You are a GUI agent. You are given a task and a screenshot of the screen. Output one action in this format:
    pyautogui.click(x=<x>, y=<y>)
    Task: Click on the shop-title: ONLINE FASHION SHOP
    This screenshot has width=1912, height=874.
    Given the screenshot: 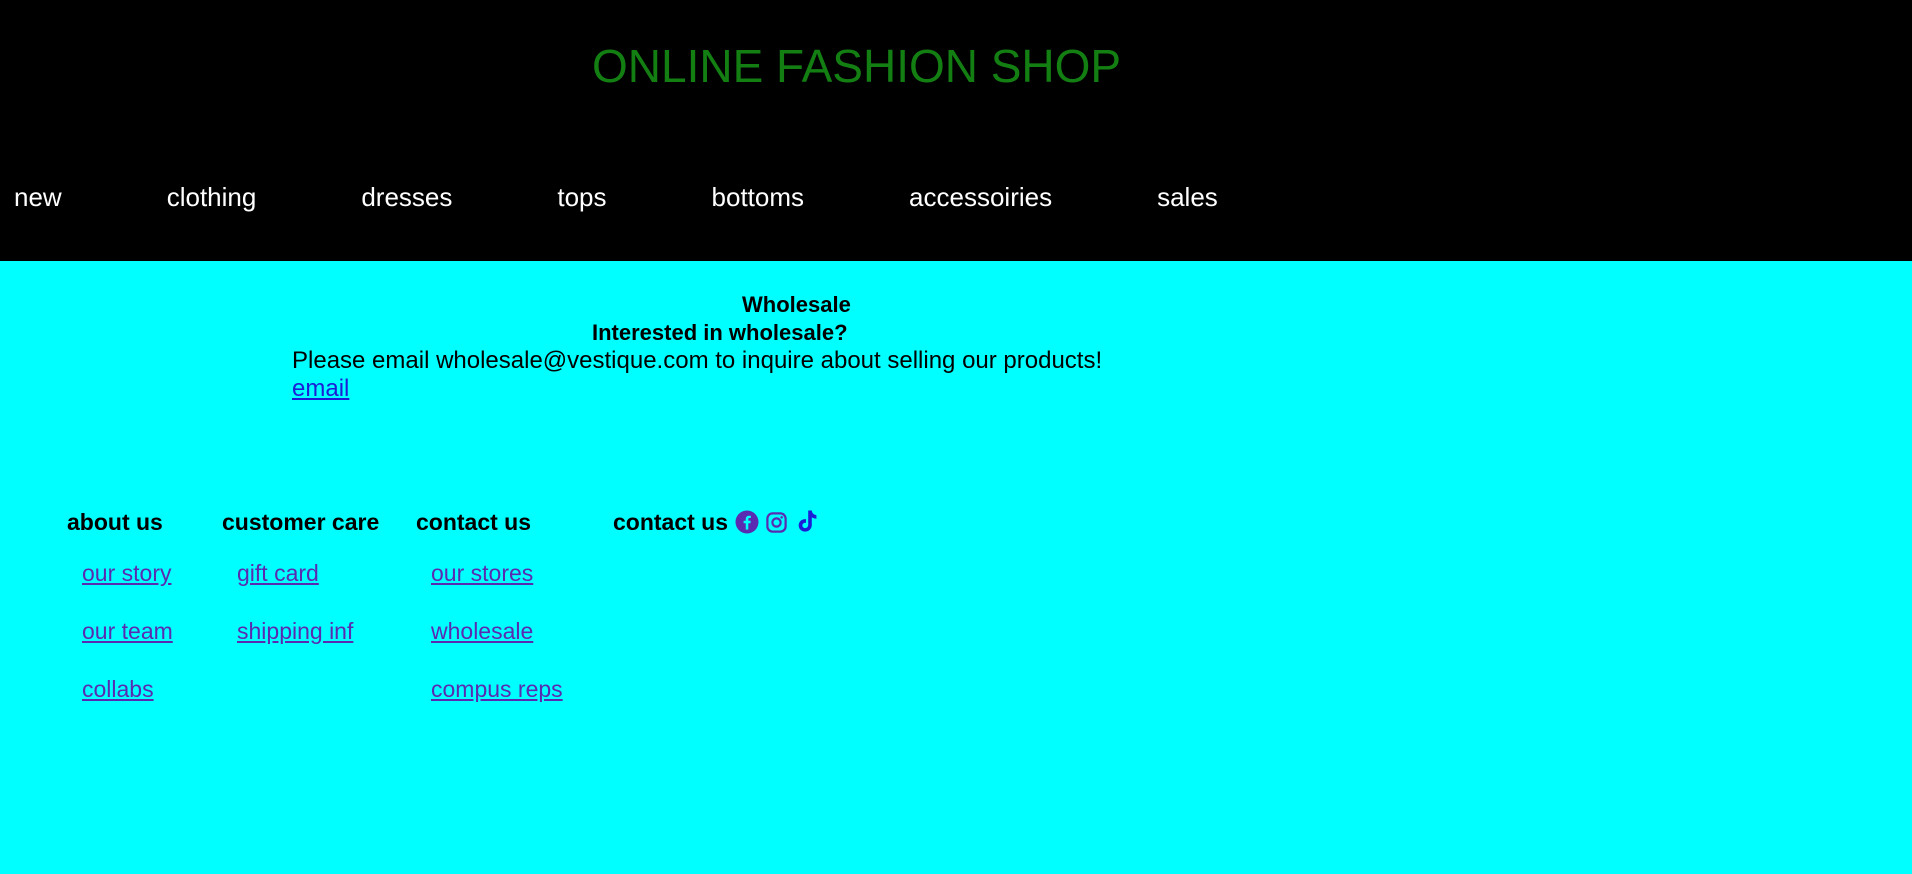 What is the action you would take?
    pyautogui.click(x=857, y=66)
    